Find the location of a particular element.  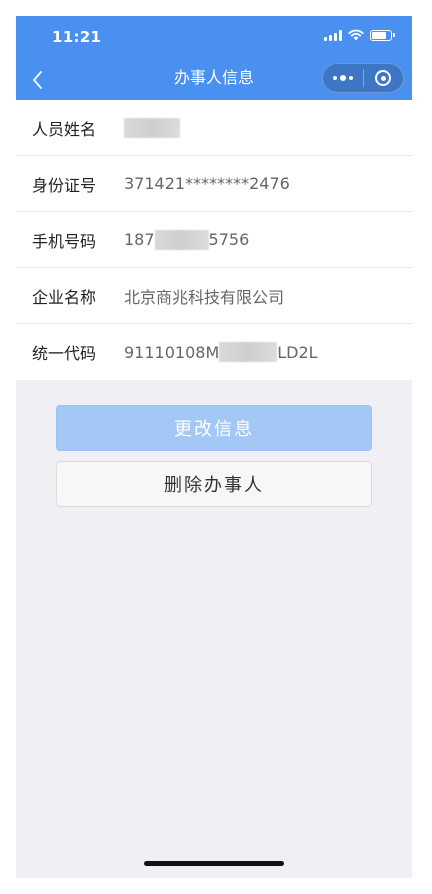

info-row-phone: 手机号码 187 5756 is located at coordinates (214, 240).